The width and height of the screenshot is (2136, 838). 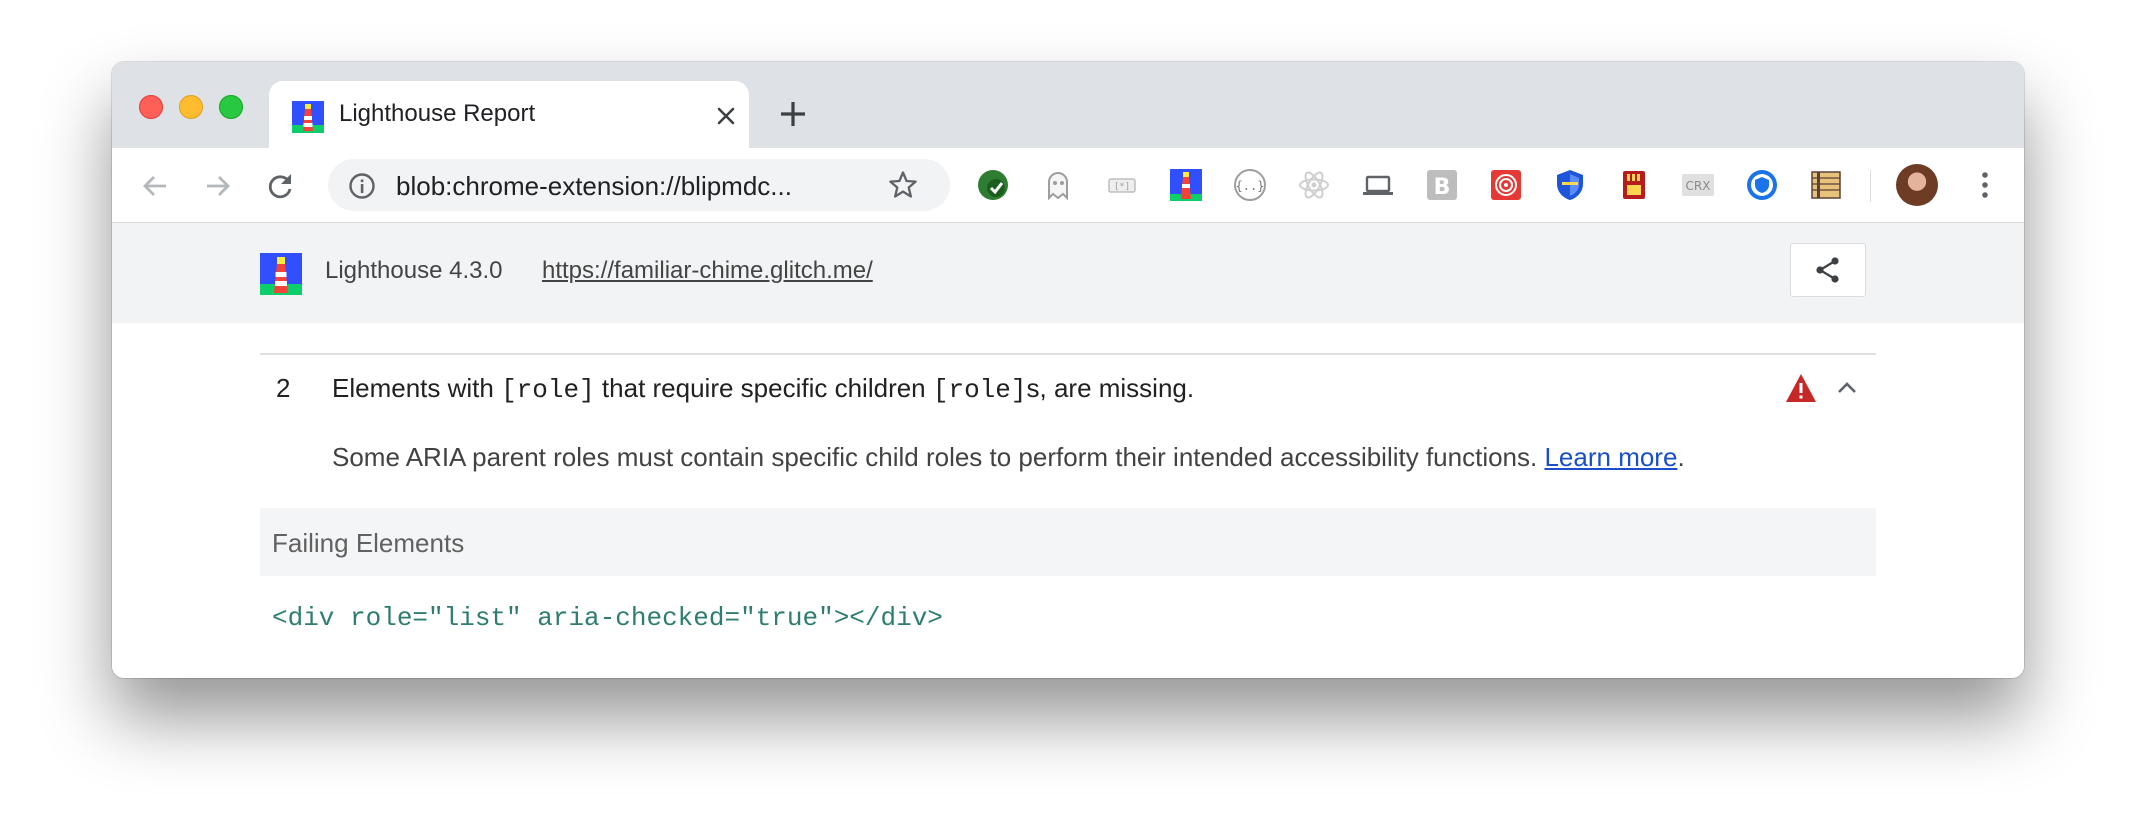 What do you see at coordinates (281, 274) in the screenshot?
I see `lighthouse-logo-icon` at bounding box center [281, 274].